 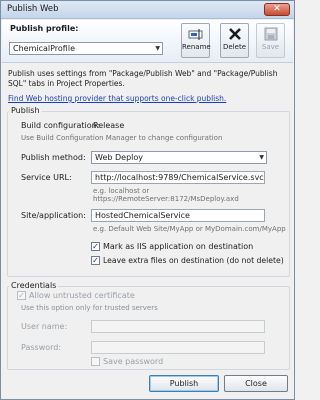 I want to click on floppy-disk-icon, so click(x=270, y=34).